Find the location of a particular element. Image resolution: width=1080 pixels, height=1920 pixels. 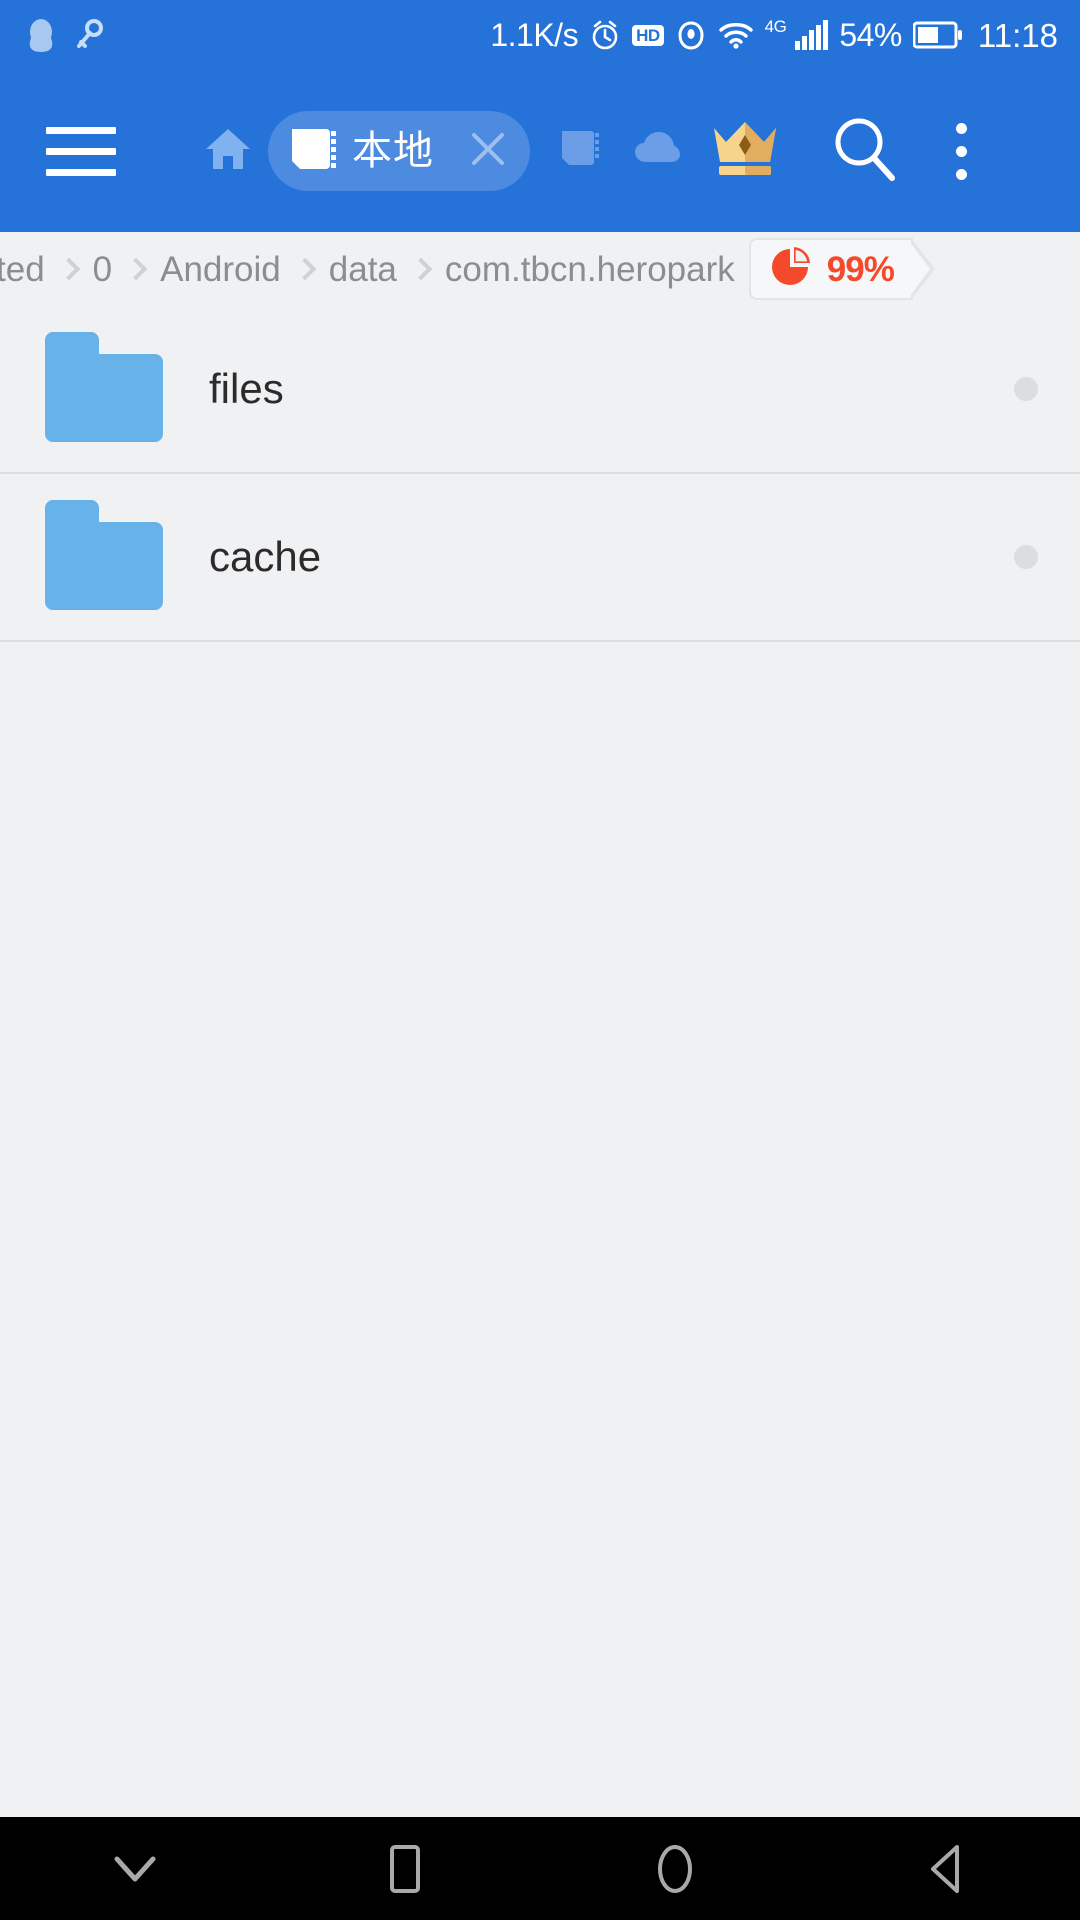

hd-icon: HD is located at coordinates (648, 35).